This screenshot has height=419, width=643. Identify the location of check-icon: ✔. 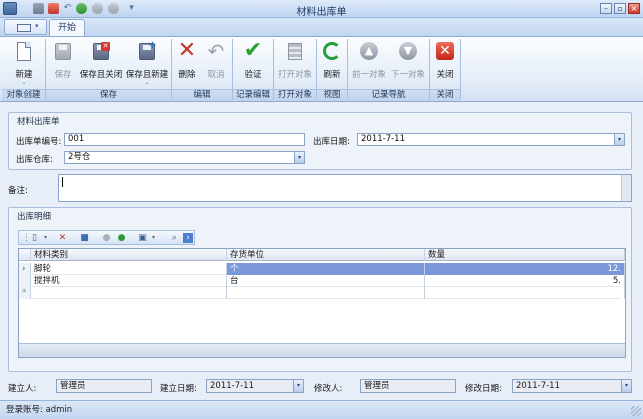
(253, 50).